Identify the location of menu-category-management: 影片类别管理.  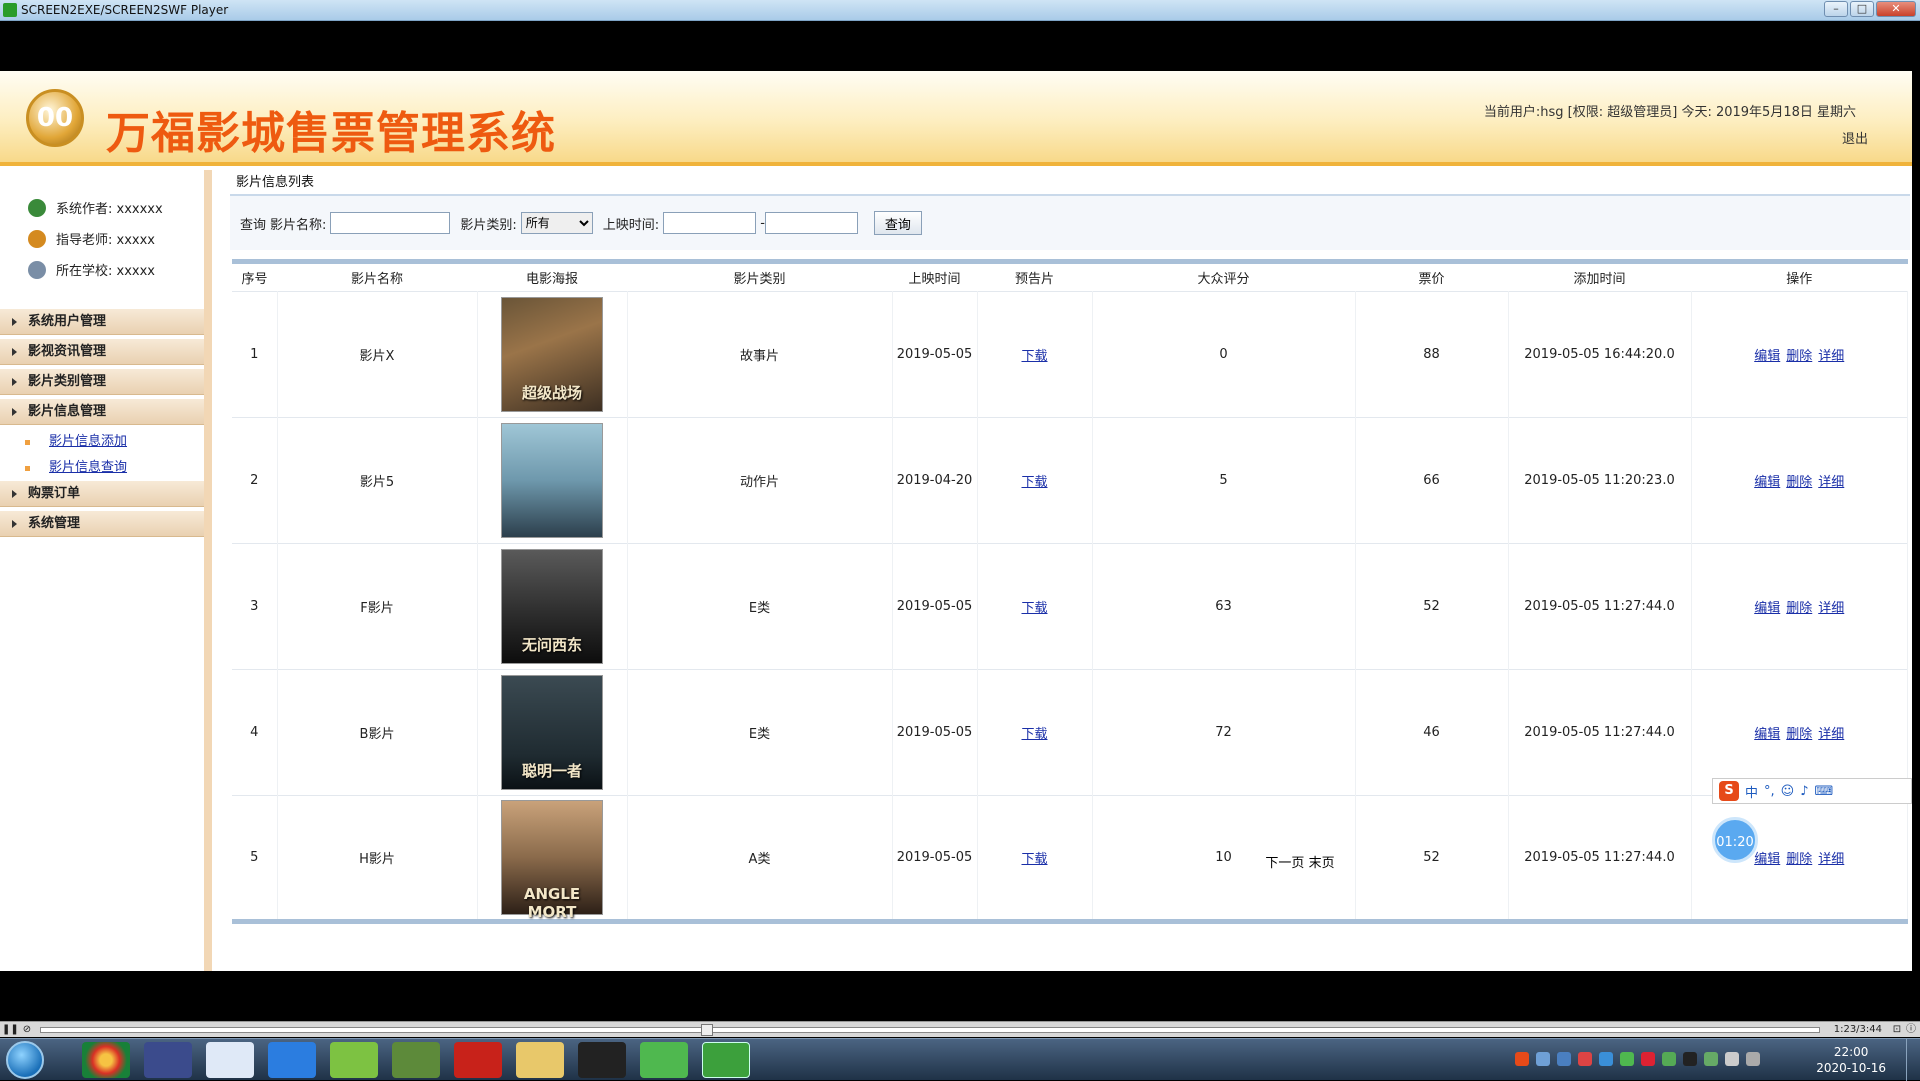
(102, 382).